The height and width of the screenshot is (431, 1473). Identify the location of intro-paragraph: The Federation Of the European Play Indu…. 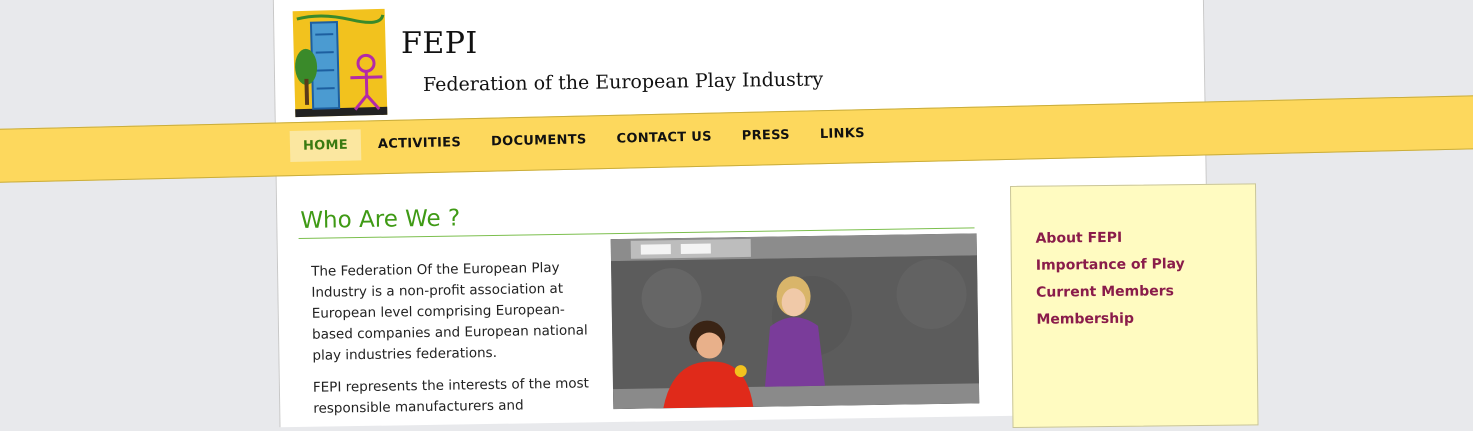
(457, 312).